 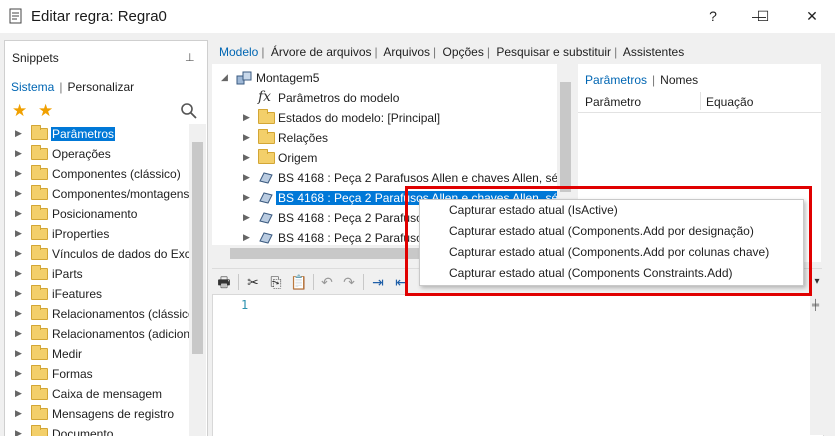 What do you see at coordinates (653, 52) in the screenshot?
I see `tab-assistentes: Assistentes` at bounding box center [653, 52].